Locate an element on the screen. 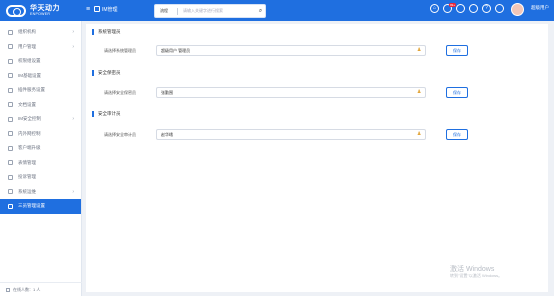 The image size is (554, 296). sidebar-item-label: 三员管理设置 is located at coordinates (31, 206).